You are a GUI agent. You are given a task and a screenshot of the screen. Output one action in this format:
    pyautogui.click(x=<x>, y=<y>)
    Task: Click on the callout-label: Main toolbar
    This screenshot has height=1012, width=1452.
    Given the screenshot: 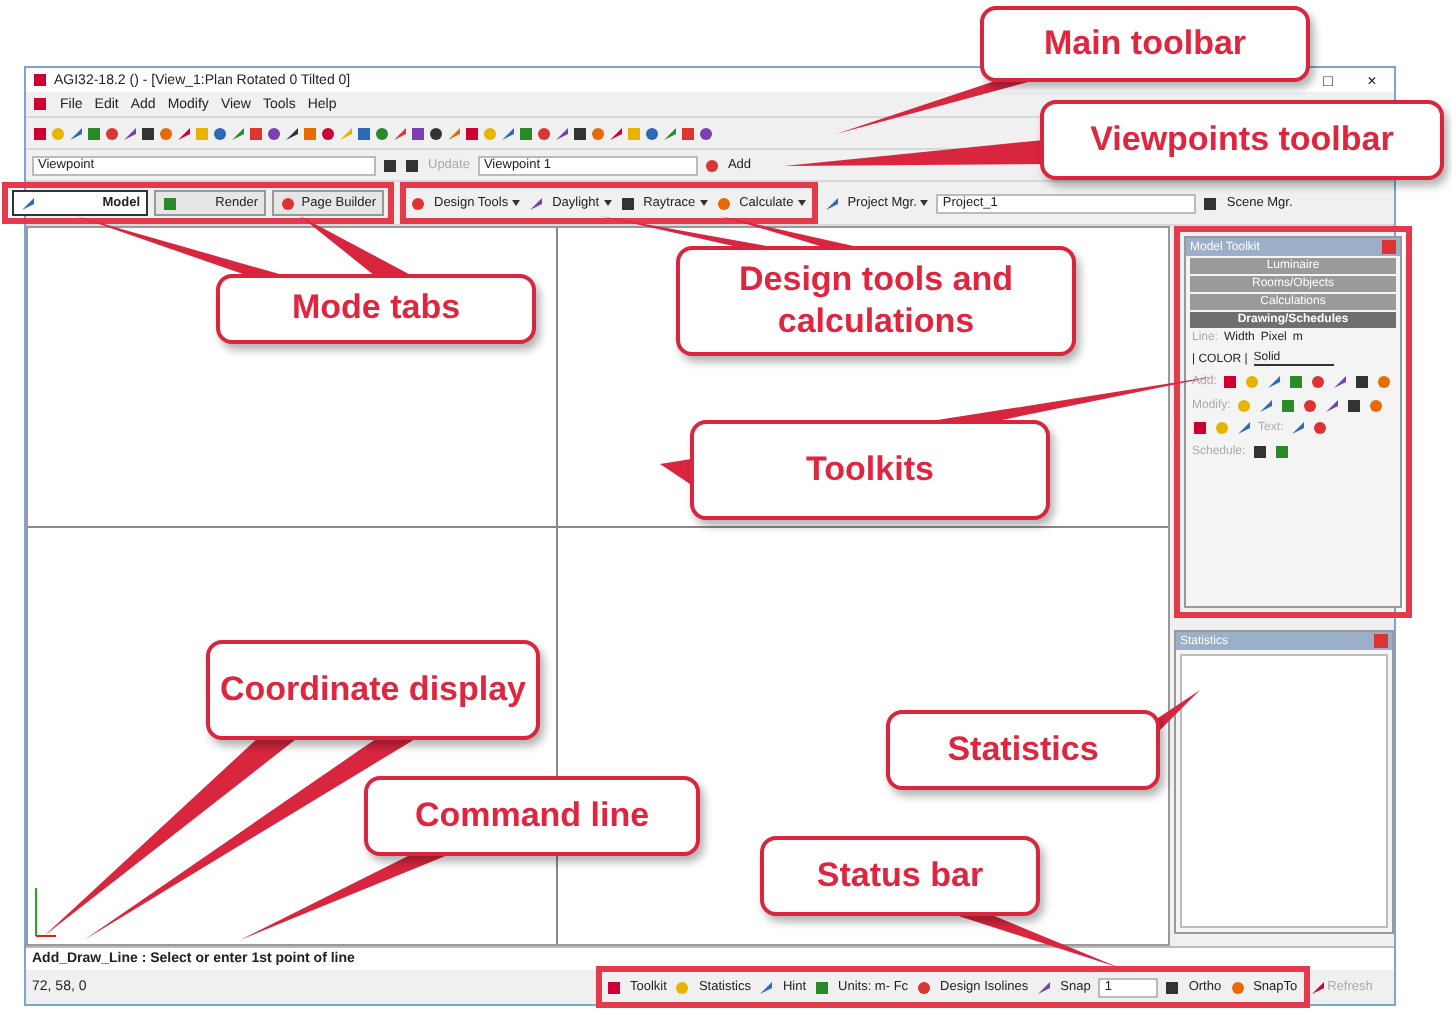 What is the action you would take?
    pyautogui.click(x=1145, y=44)
    